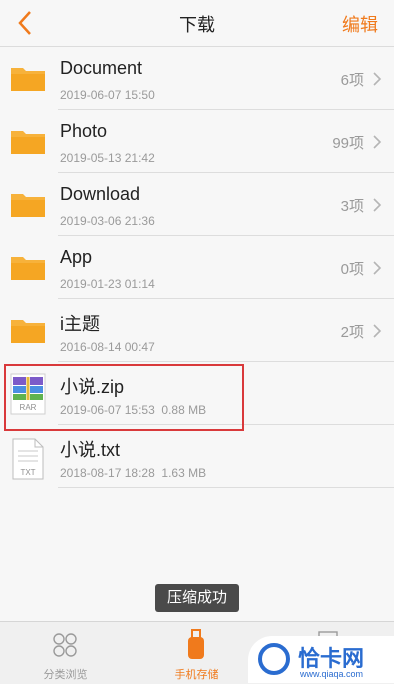 The image size is (394, 684). I want to click on watermark-logo-icon, so click(274, 659).